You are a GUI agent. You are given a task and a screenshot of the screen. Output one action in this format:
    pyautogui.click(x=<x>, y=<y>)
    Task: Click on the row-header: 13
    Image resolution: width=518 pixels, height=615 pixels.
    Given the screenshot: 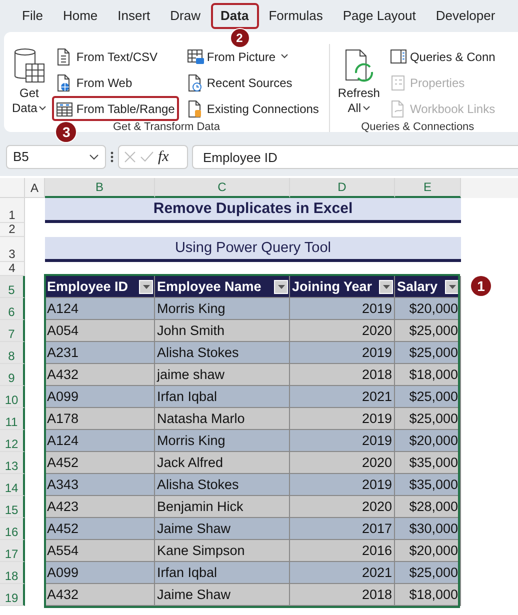 What is the action you would take?
    pyautogui.click(x=12, y=463)
    